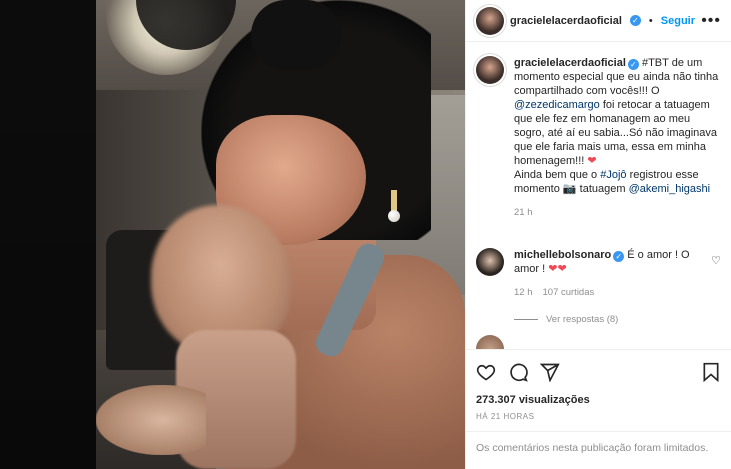  What do you see at coordinates (550, 372) in the screenshot?
I see `share-send-icon` at bounding box center [550, 372].